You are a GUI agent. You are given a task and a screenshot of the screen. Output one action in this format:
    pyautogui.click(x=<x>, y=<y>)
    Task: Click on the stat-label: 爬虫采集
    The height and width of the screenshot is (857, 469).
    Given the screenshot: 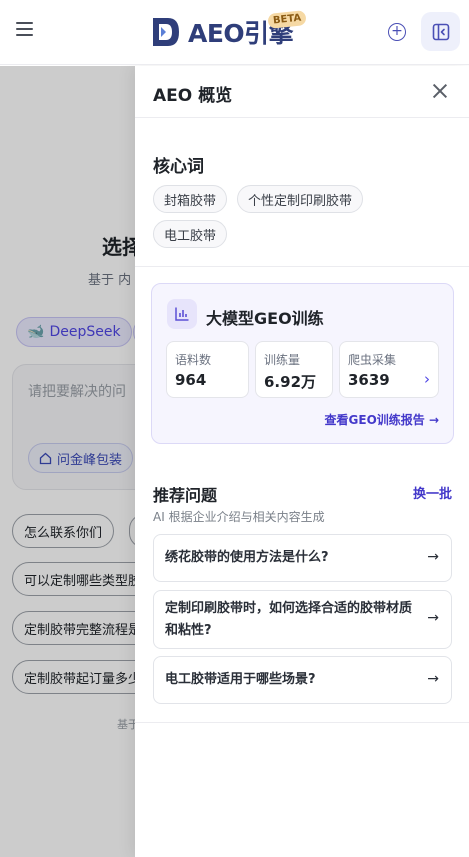 What is the action you would take?
    pyautogui.click(x=372, y=360)
    